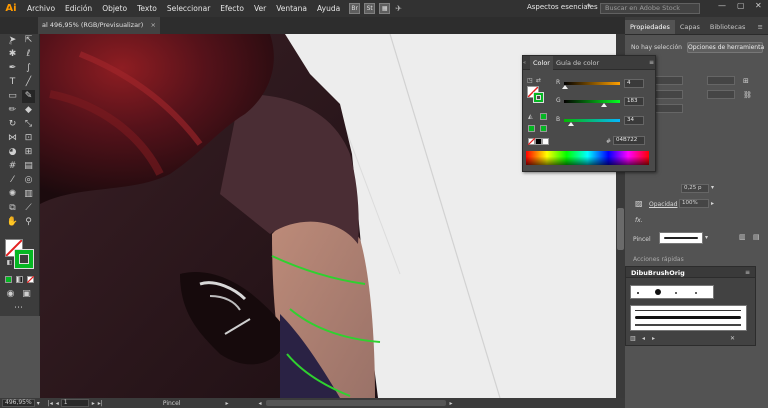 Image resolution: width=768 pixels, height=408 pixels. Describe the element at coordinates (28, 138) in the screenshot. I see `free-transform-tool-icon: ⊡` at that location.